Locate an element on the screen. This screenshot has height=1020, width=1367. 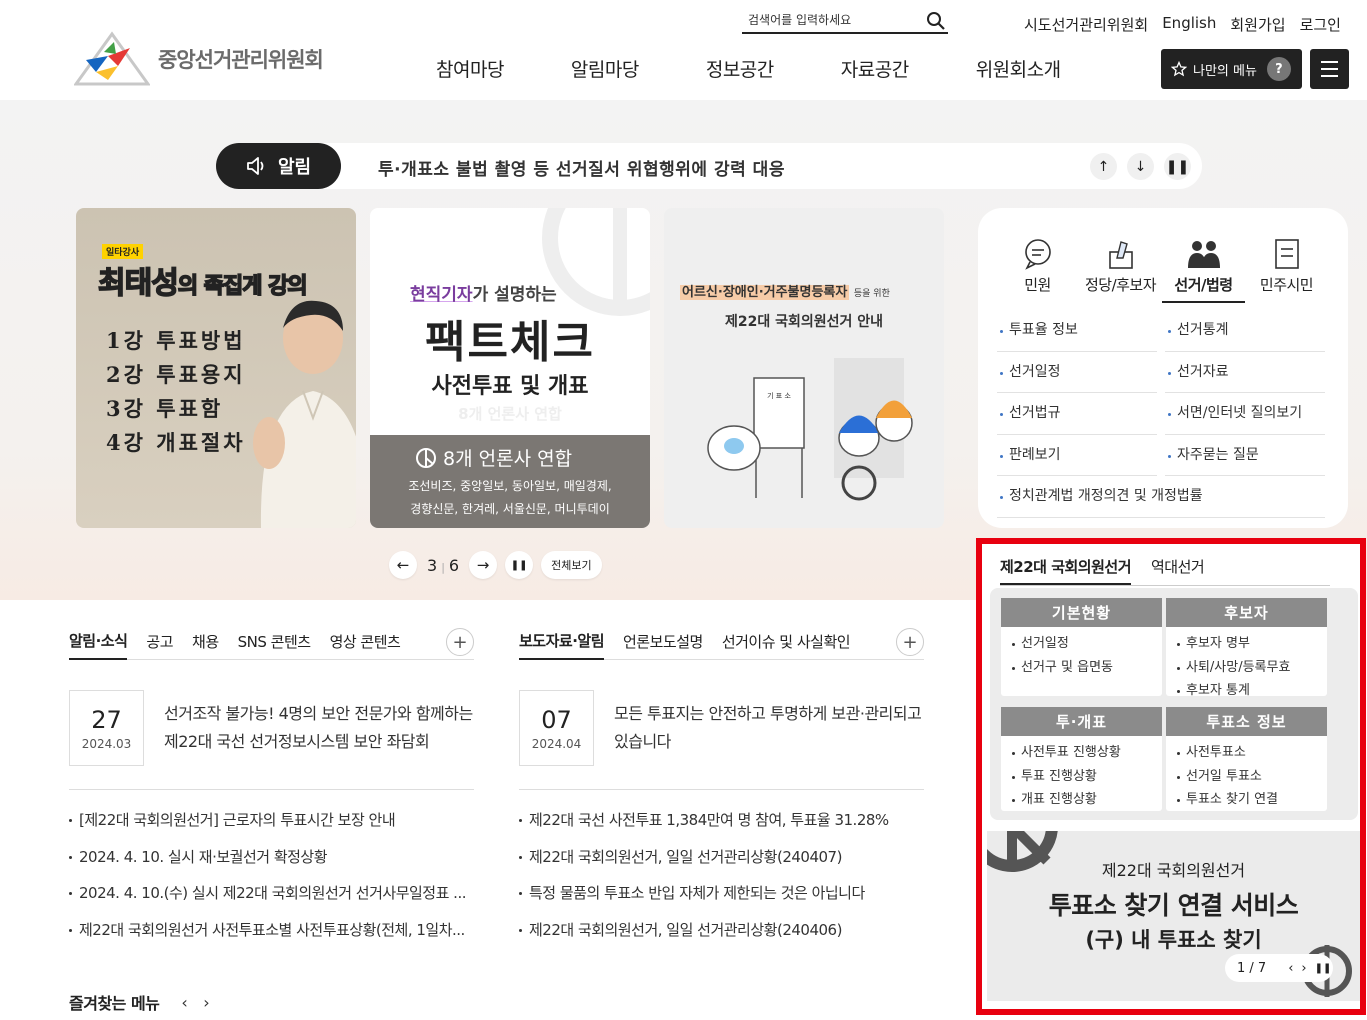
notice-bar: 알림 투·개표소 불법 촬영 등 선거질서 위협행위에 강력 대응 ↑ ↓ ❚❚ is located at coordinates (709, 166).